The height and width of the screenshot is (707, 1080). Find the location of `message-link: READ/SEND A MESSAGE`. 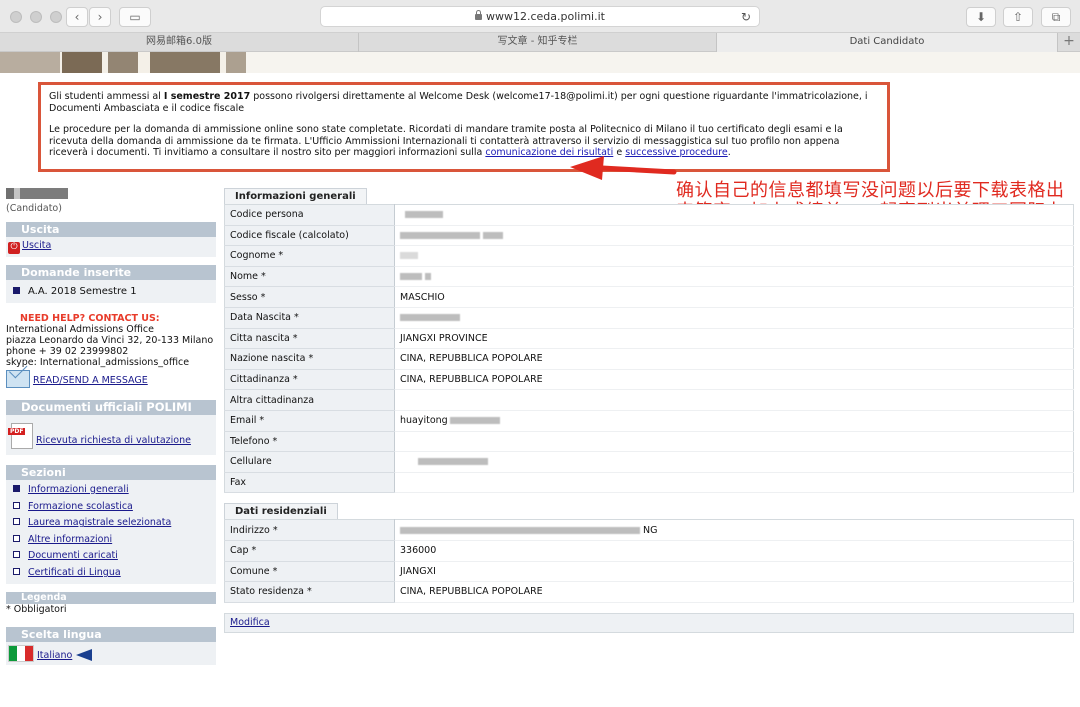

message-link: READ/SEND A MESSAGE is located at coordinates (90, 380).